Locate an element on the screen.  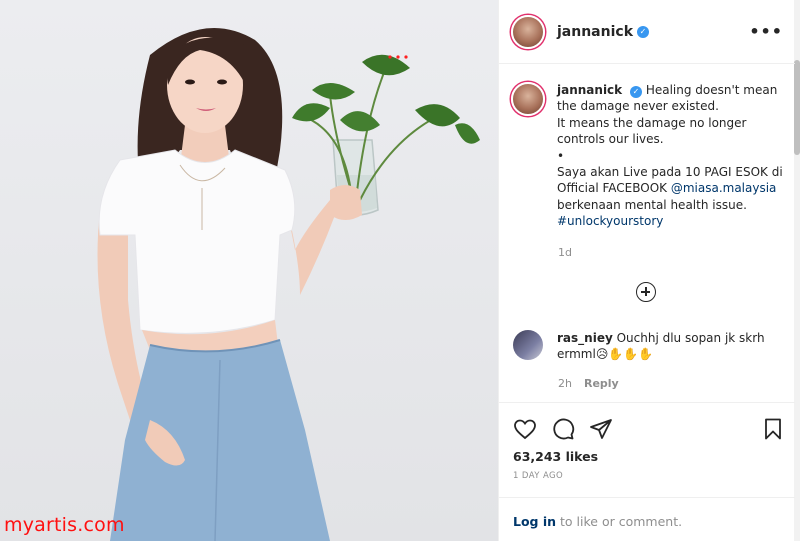
login-bar: Log in to like or comment. is located at coordinates (647, 519).